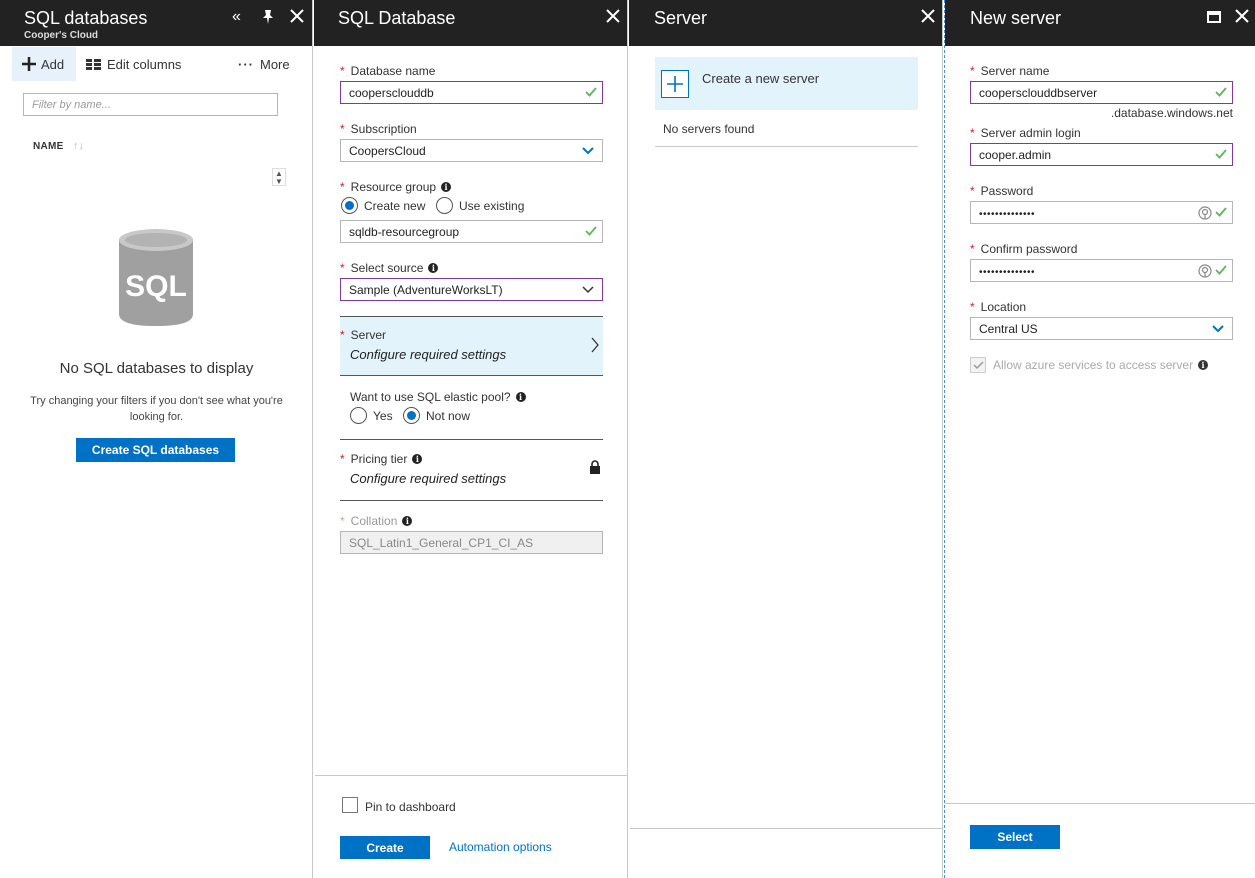 The image size is (1255, 878). I want to click on password-label: * Password, so click(1002, 191).